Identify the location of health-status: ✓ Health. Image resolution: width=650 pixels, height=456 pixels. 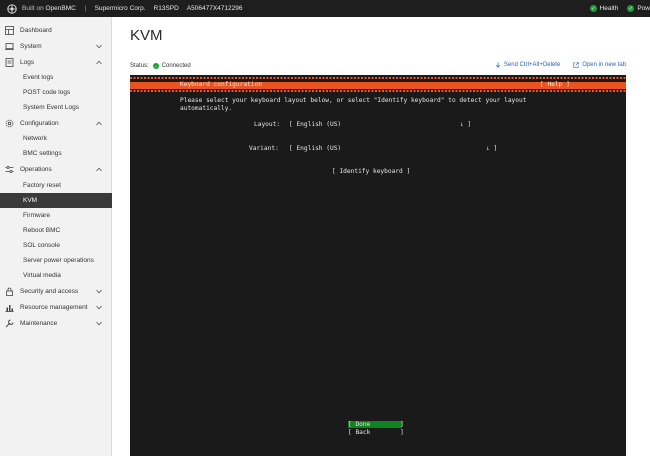
(604, 8).